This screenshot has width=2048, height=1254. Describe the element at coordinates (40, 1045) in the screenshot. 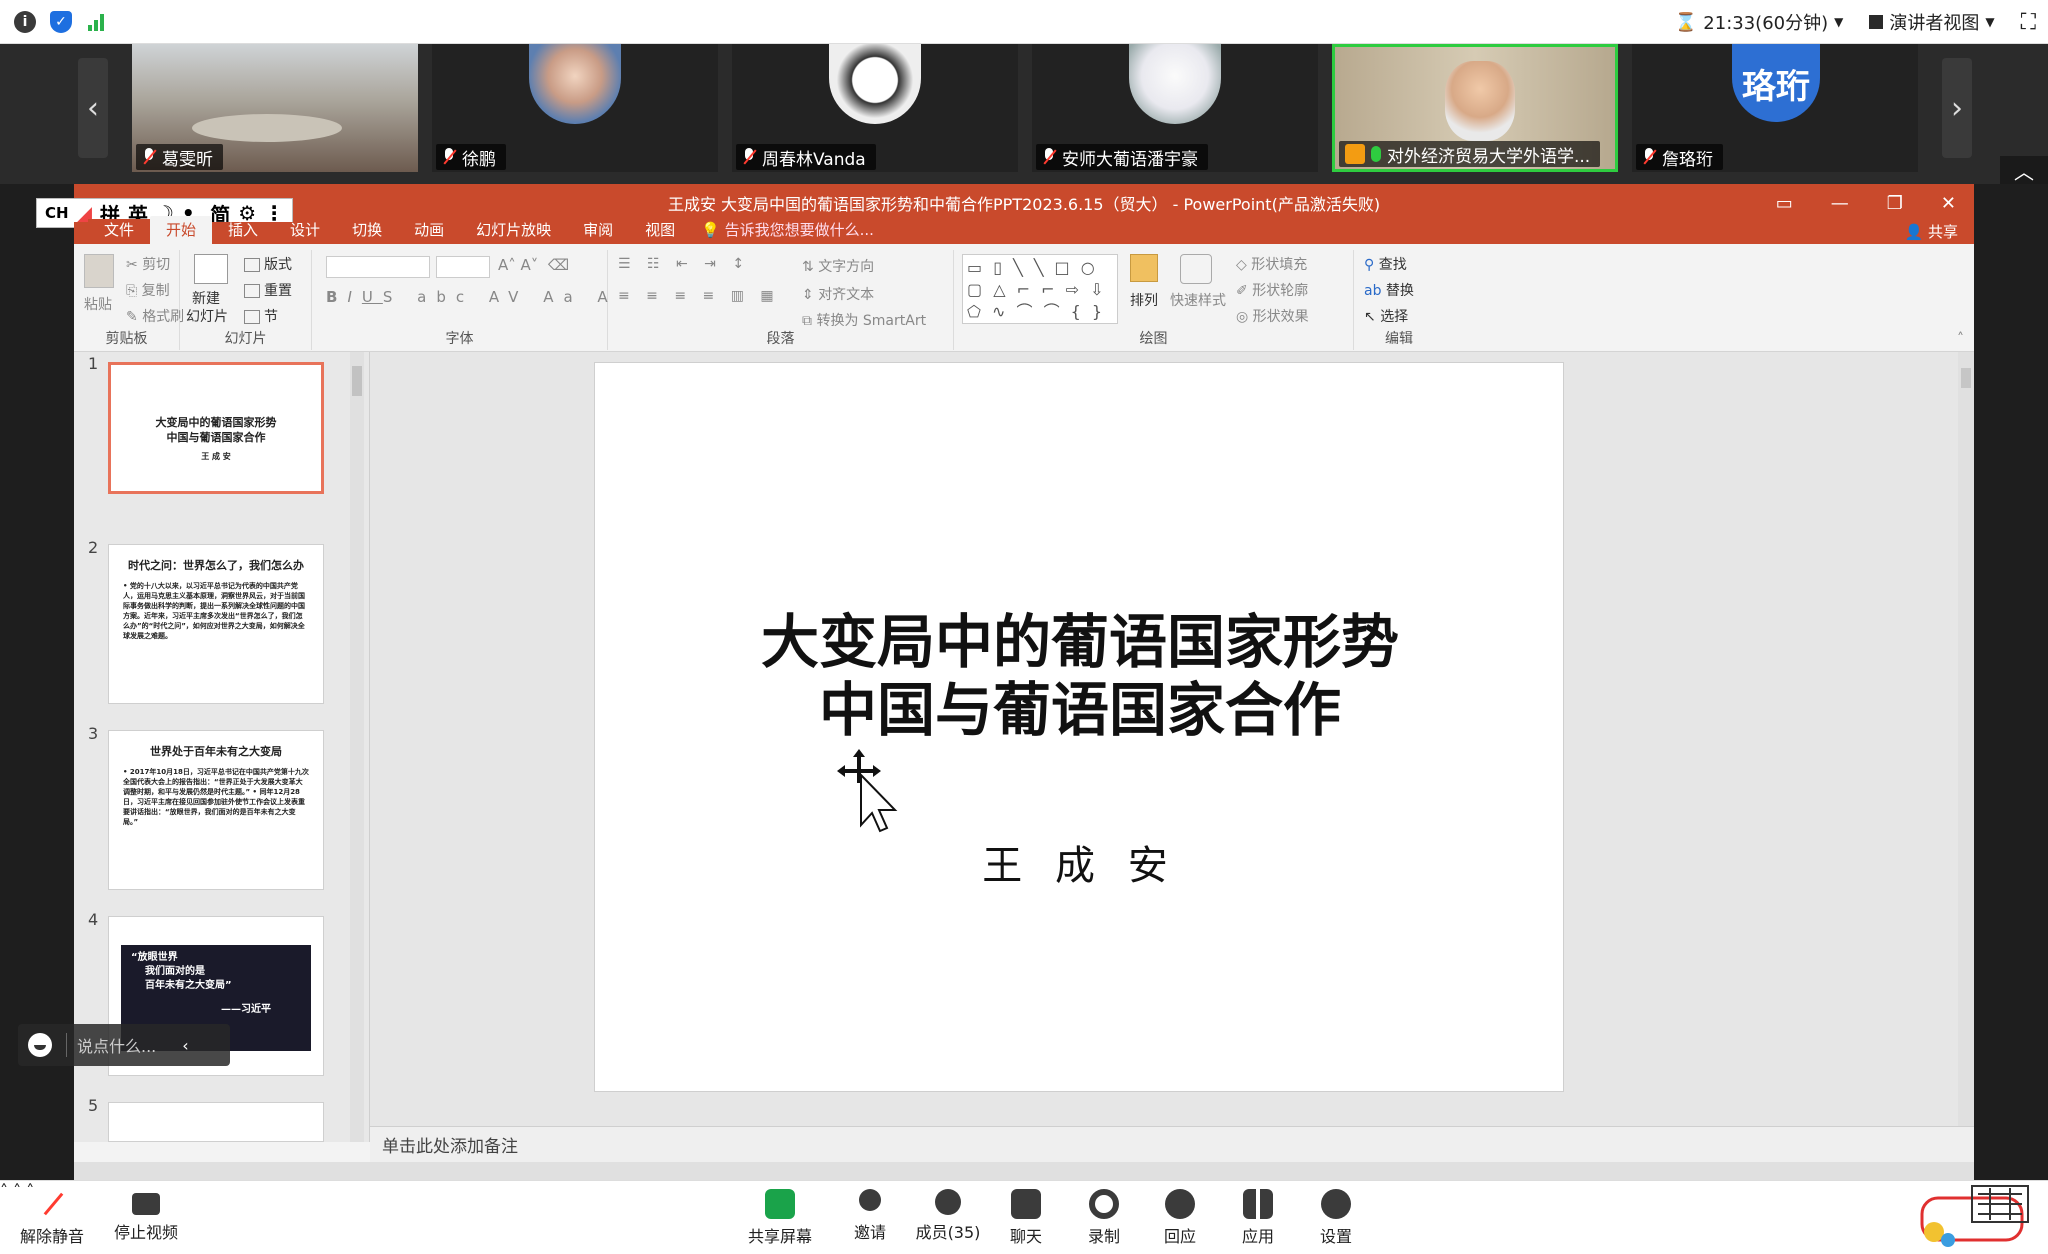

I see `emoji-icon` at that location.